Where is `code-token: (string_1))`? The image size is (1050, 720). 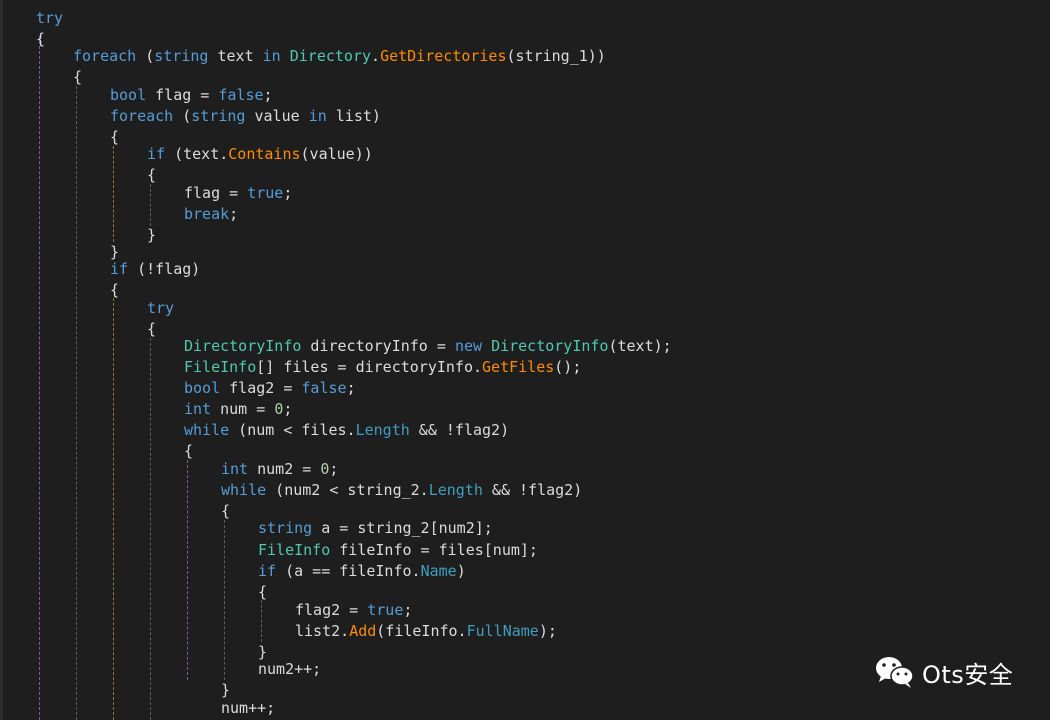 code-token: (string_1)) is located at coordinates (556, 56).